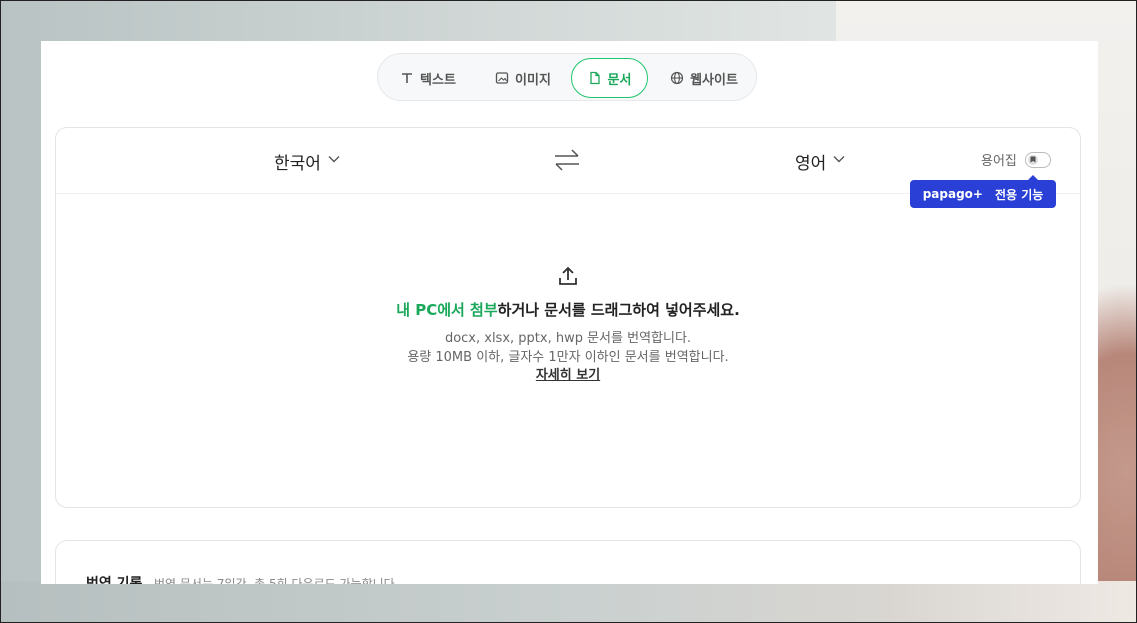 The image size is (1137, 623). I want to click on glossary-label: 용어집, so click(999, 161).